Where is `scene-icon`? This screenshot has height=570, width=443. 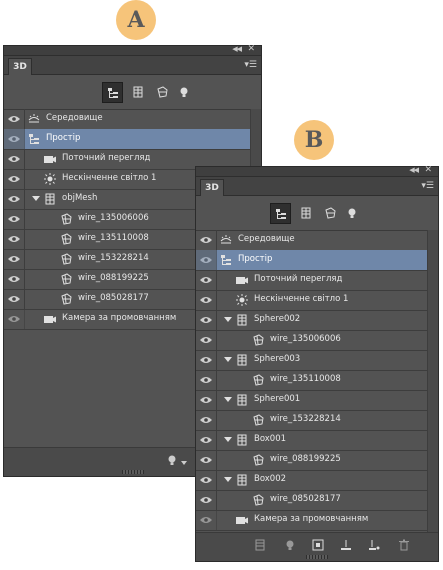
scene-icon is located at coordinates (226, 260).